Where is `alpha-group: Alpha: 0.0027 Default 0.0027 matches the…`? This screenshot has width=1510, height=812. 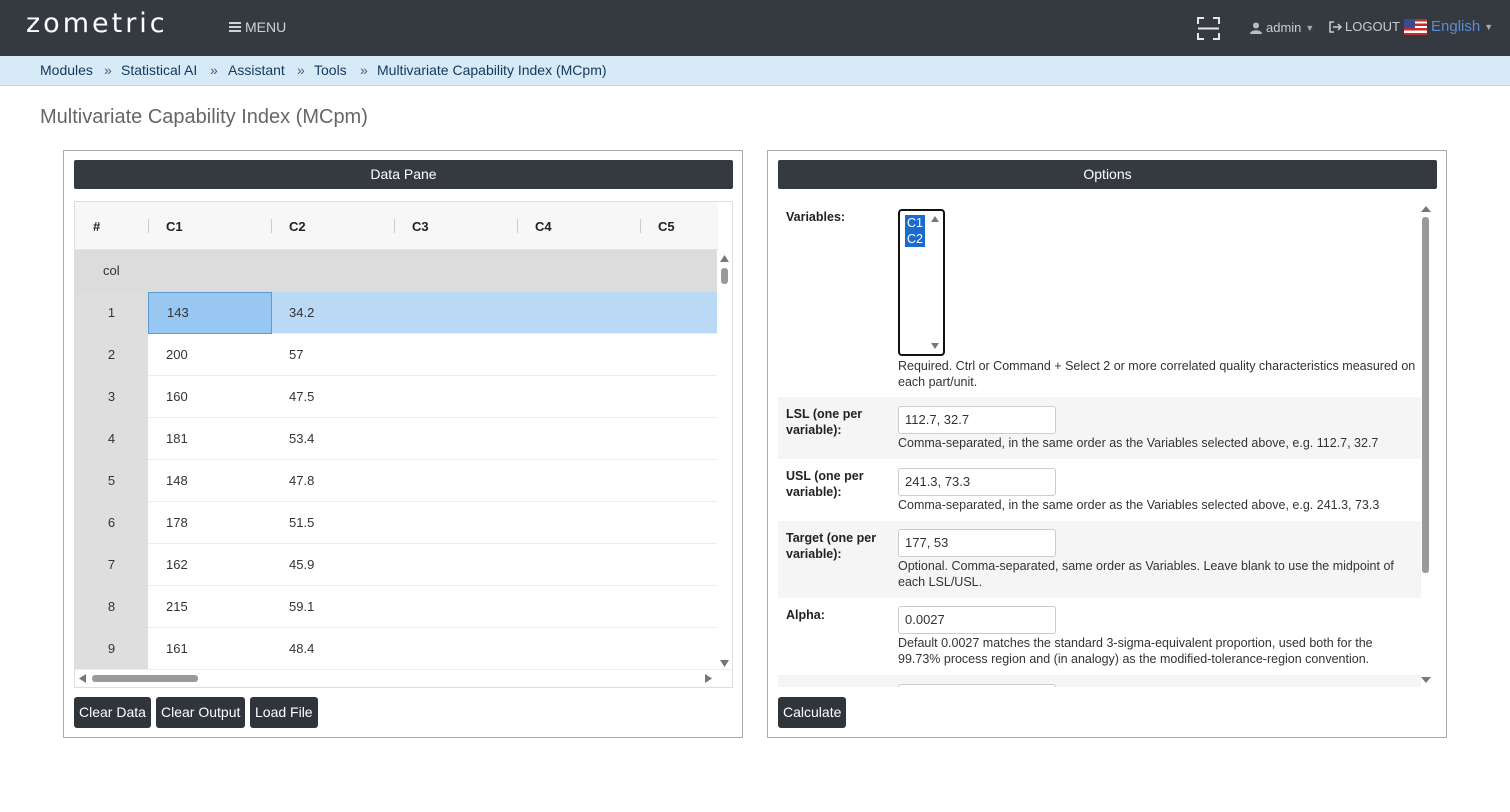 alpha-group: Alpha: 0.0027 Default 0.0027 matches the… is located at coordinates (1099, 636).